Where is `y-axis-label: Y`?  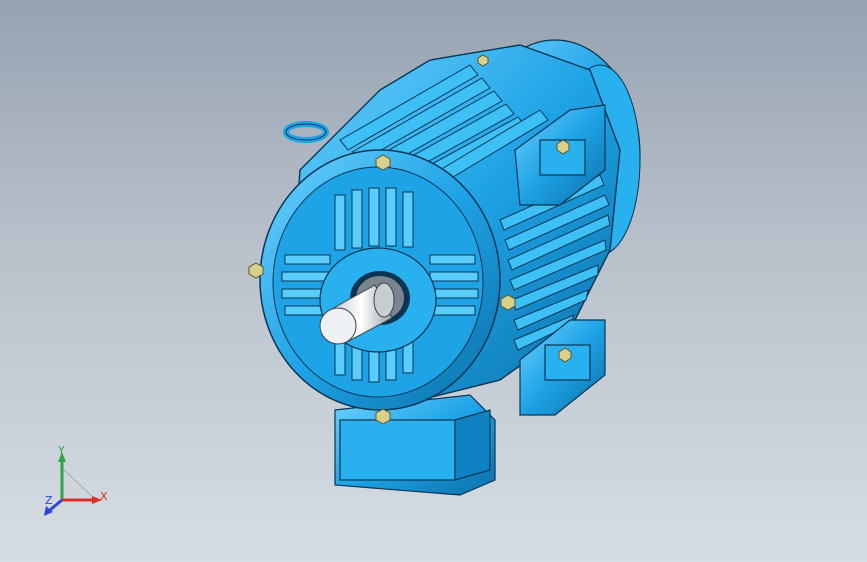
y-axis-label: Y is located at coordinates (61, 450).